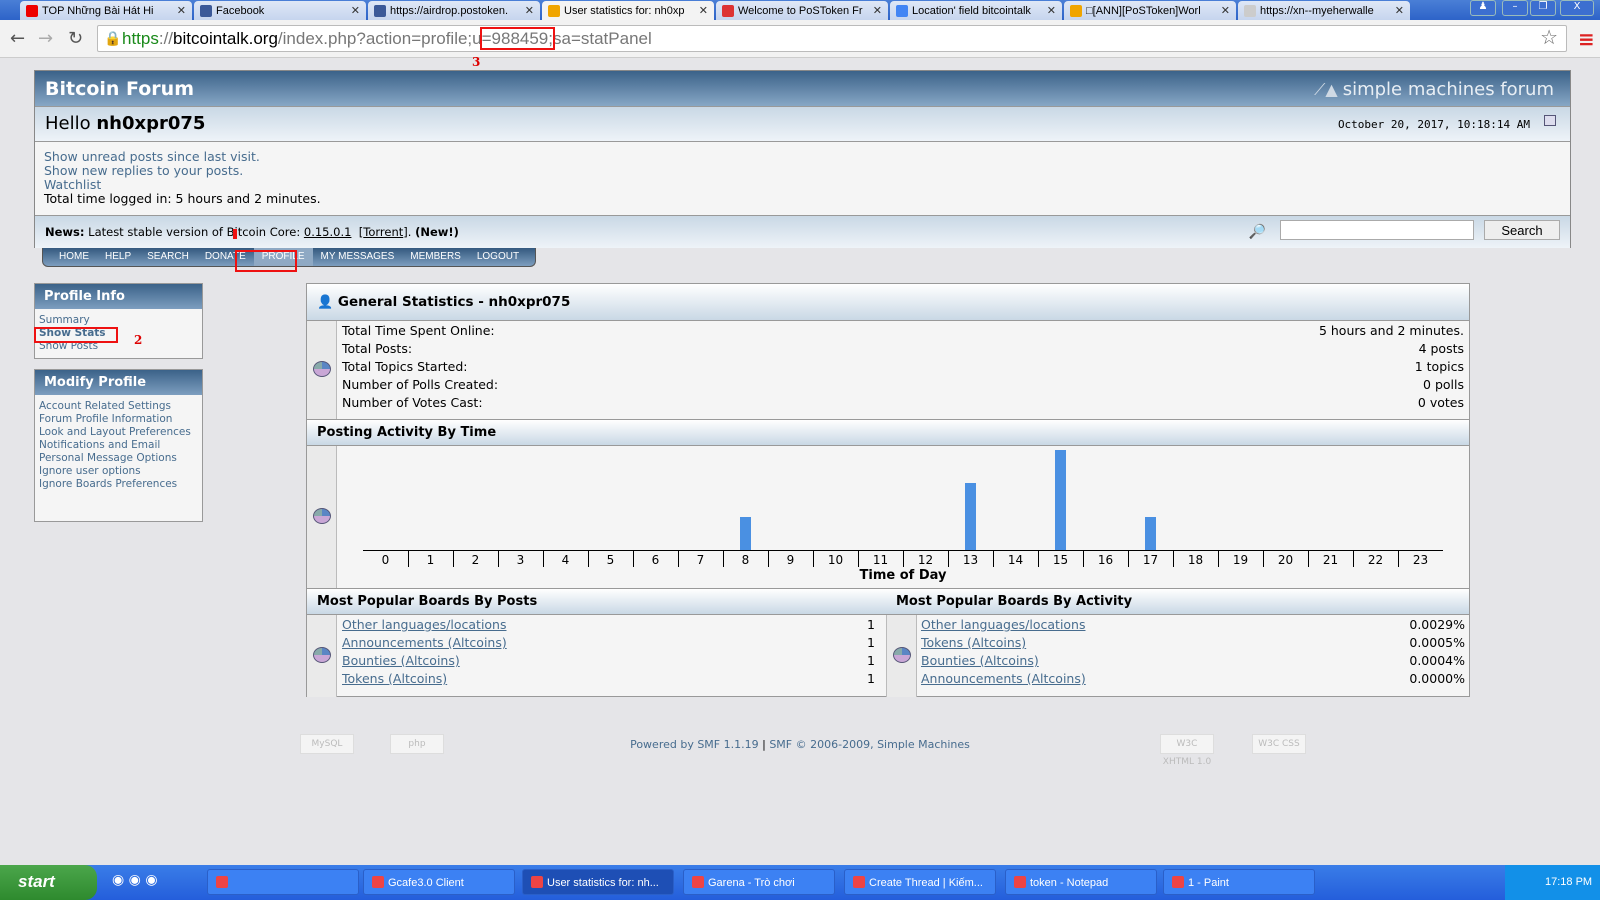 The image size is (1600, 900). What do you see at coordinates (1081, 882) in the screenshot?
I see `taskbar-task: token - Notepad` at bounding box center [1081, 882].